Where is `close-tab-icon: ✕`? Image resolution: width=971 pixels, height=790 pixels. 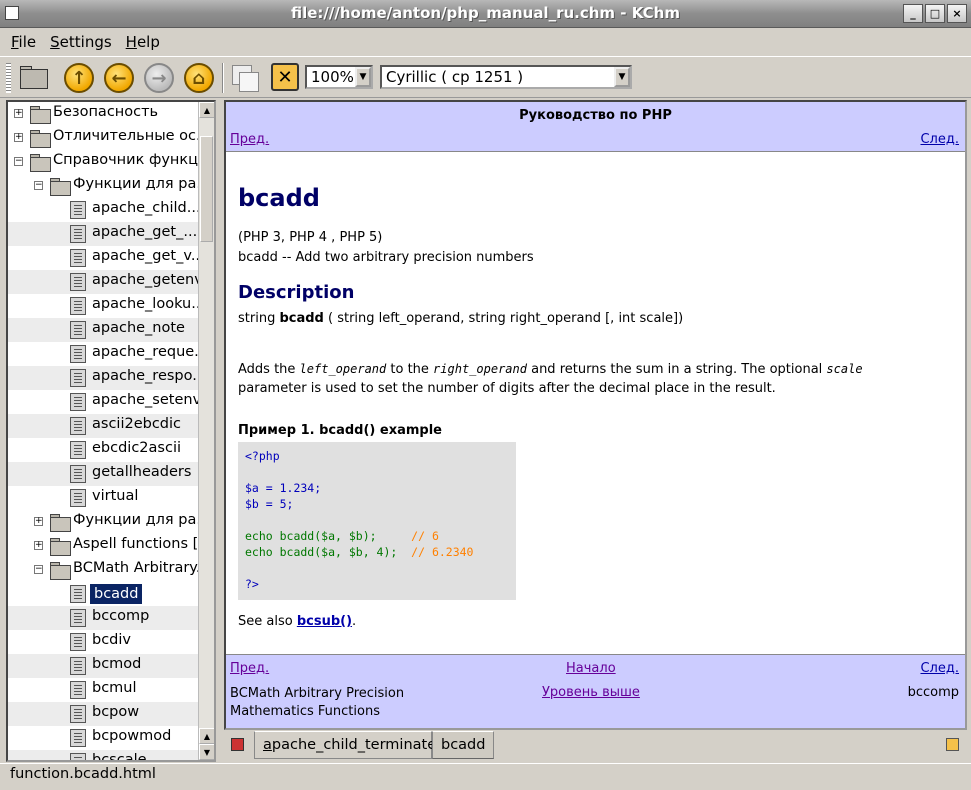
close-tab-icon: ✕ is located at coordinates (285, 77).